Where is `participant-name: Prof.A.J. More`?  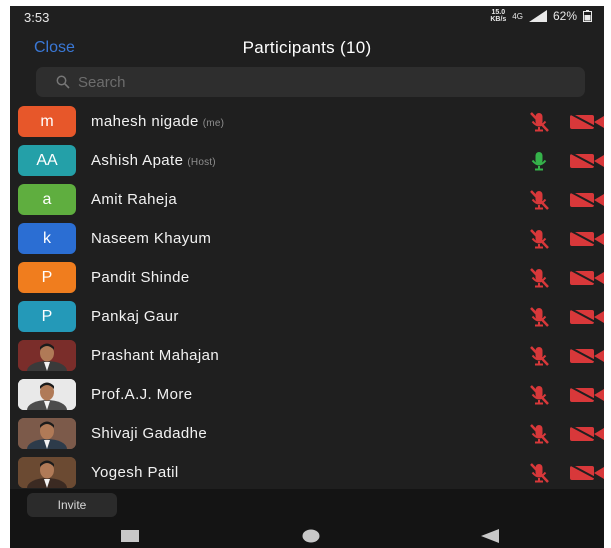 participant-name: Prof.A.J. More is located at coordinates (141, 394).